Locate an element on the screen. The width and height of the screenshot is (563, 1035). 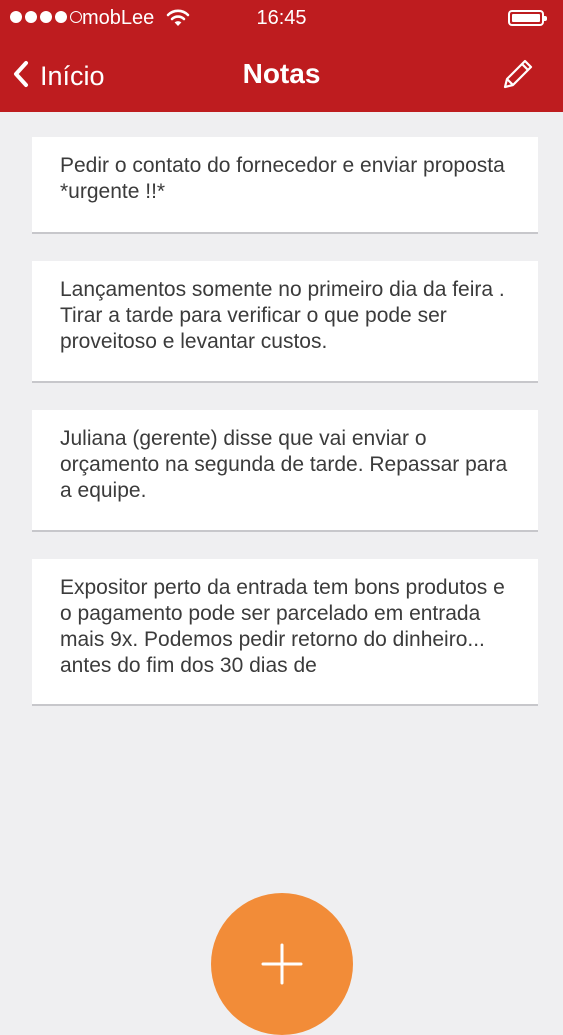
pencil-icon is located at coordinates (518, 76).